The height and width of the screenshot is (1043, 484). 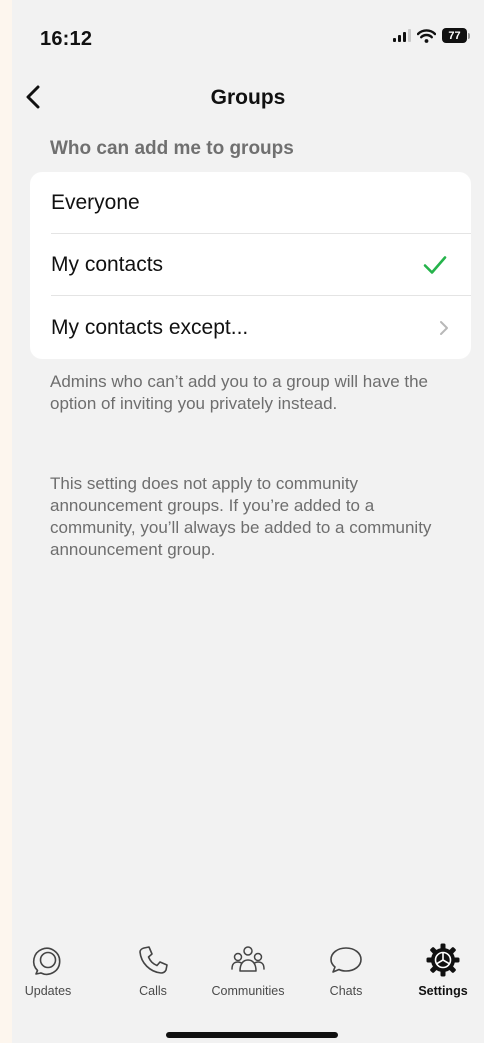 What do you see at coordinates (172, 148) in the screenshot?
I see `section-header: Who can add me to groups` at bounding box center [172, 148].